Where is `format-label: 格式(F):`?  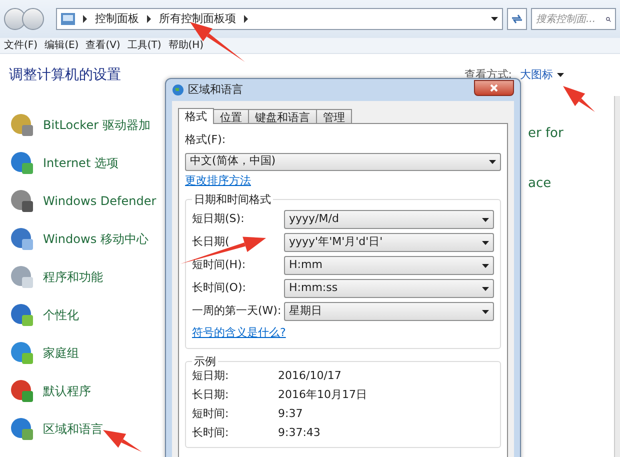 format-label: 格式(F): is located at coordinates (206, 140).